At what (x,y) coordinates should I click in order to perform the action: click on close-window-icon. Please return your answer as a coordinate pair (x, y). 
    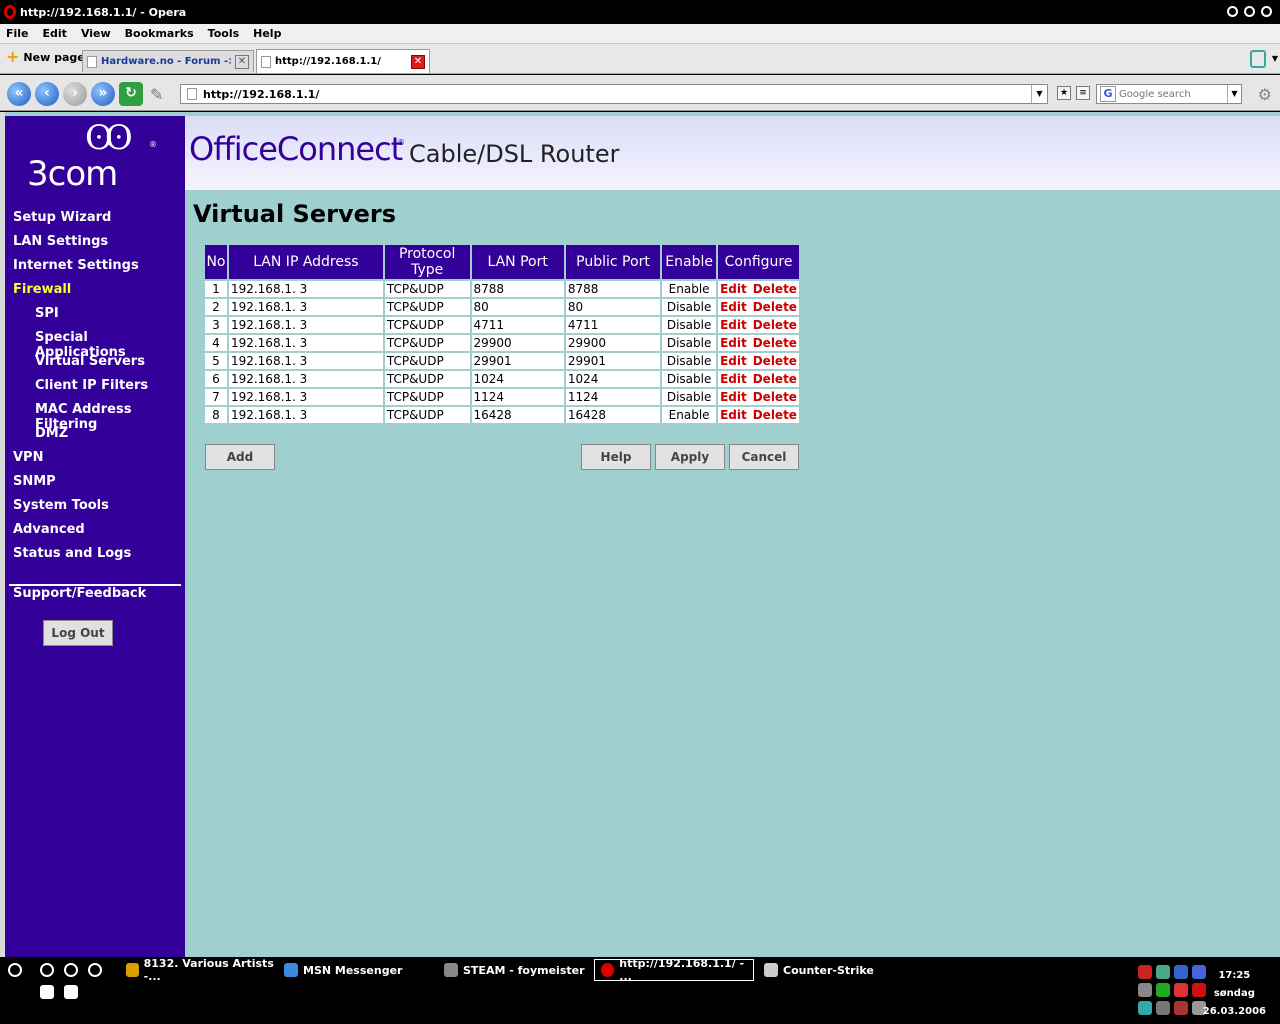
    Looking at the image, I should click on (1266, 11).